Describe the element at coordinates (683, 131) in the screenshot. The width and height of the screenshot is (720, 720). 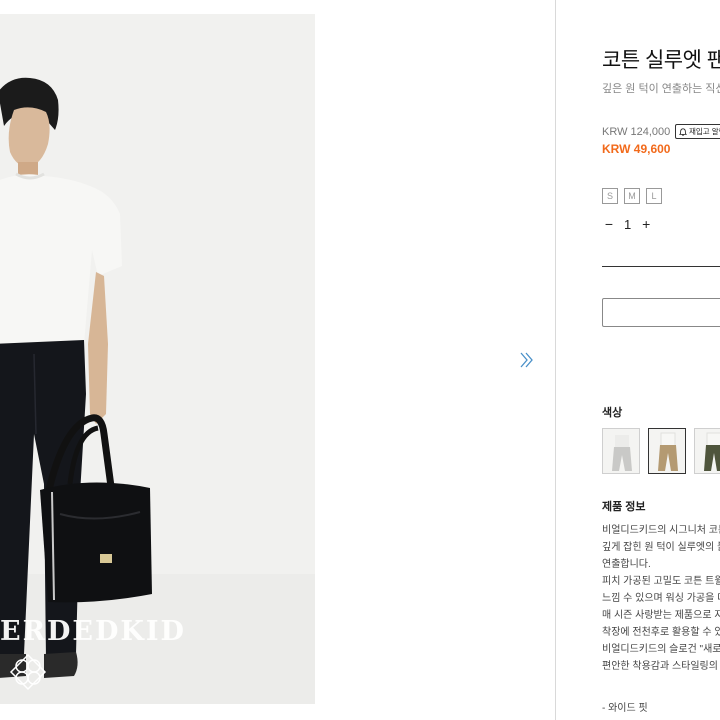
I see `bell-icon` at that location.